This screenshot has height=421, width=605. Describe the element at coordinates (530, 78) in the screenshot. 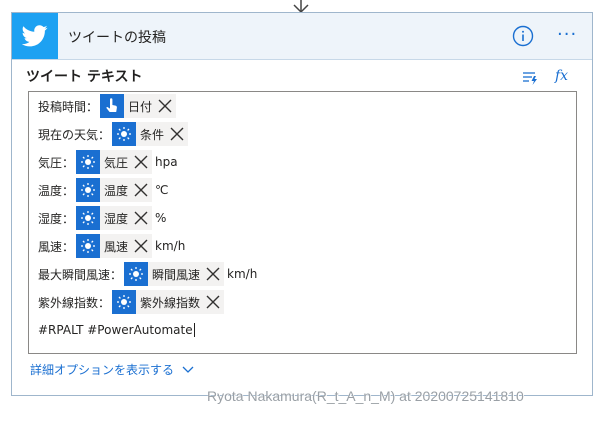

I see `dynamic-content-icon` at that location.